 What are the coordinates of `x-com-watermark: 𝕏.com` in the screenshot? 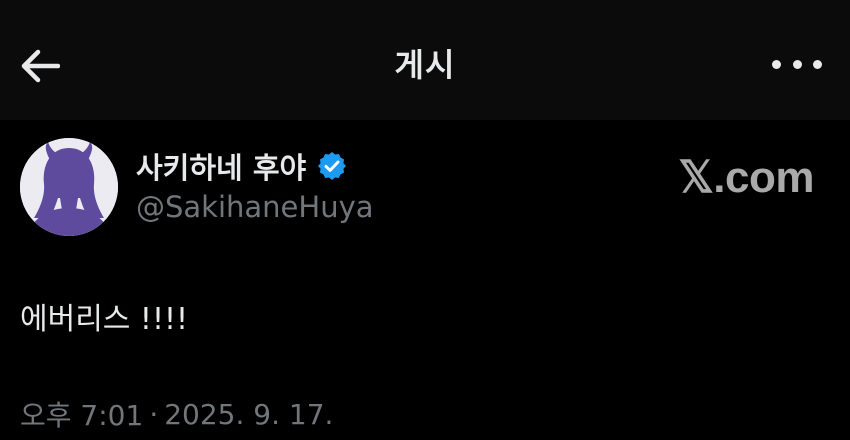 It's located at (746, 177).